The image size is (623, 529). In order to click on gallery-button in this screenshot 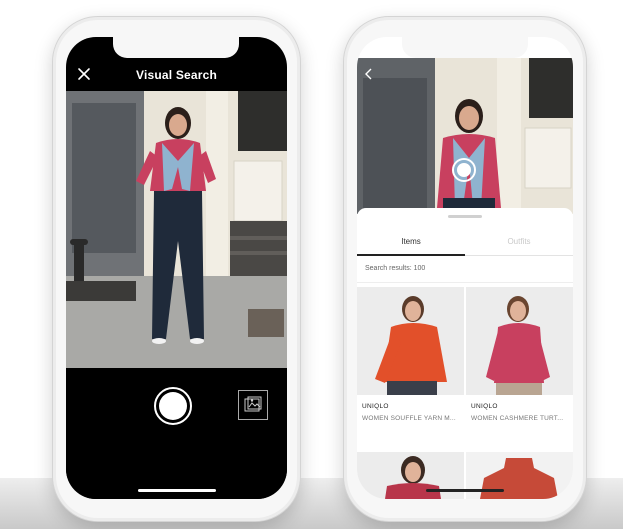, I will do `click(253, 405)`.